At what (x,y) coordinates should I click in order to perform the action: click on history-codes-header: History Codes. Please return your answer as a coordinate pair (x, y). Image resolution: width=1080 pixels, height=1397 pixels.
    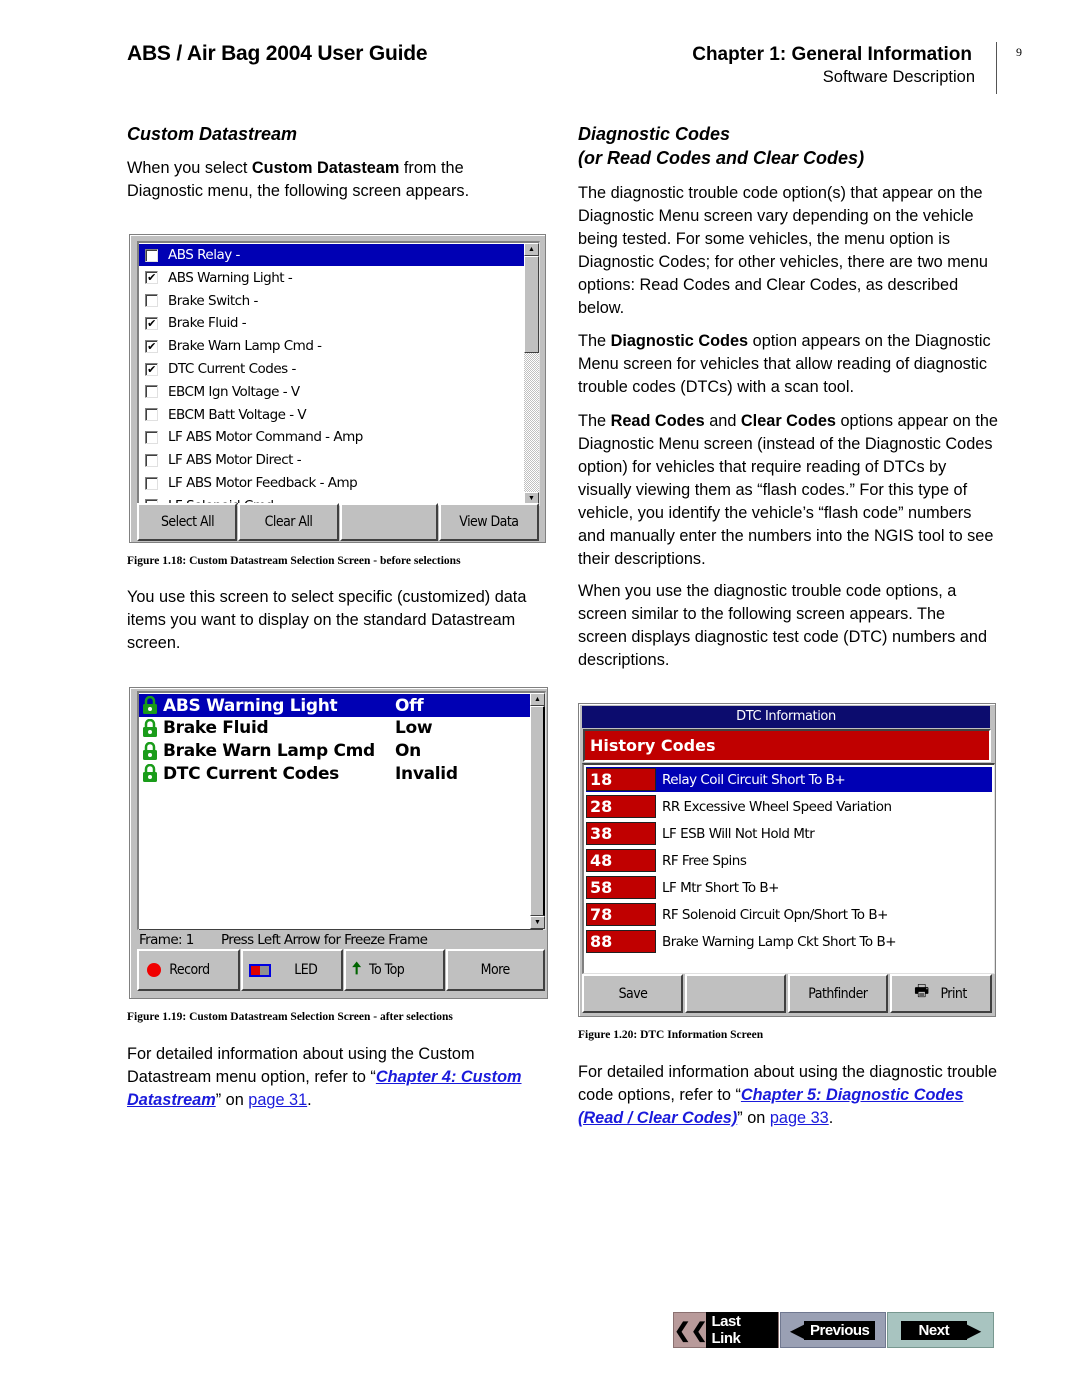
    Looking at the image, I should click on (787, 745).